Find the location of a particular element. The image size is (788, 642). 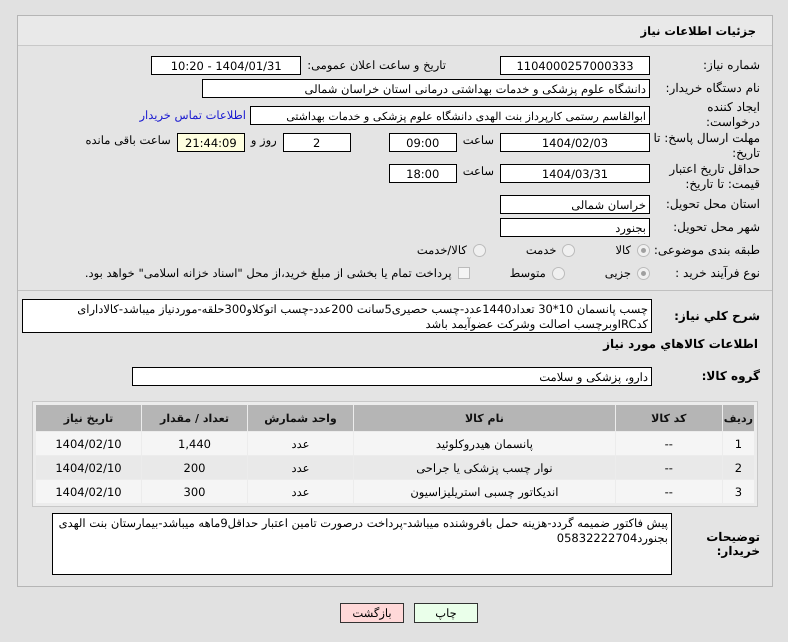

field-label: توضیحات خریدار: is located at coordinates (733, 544).